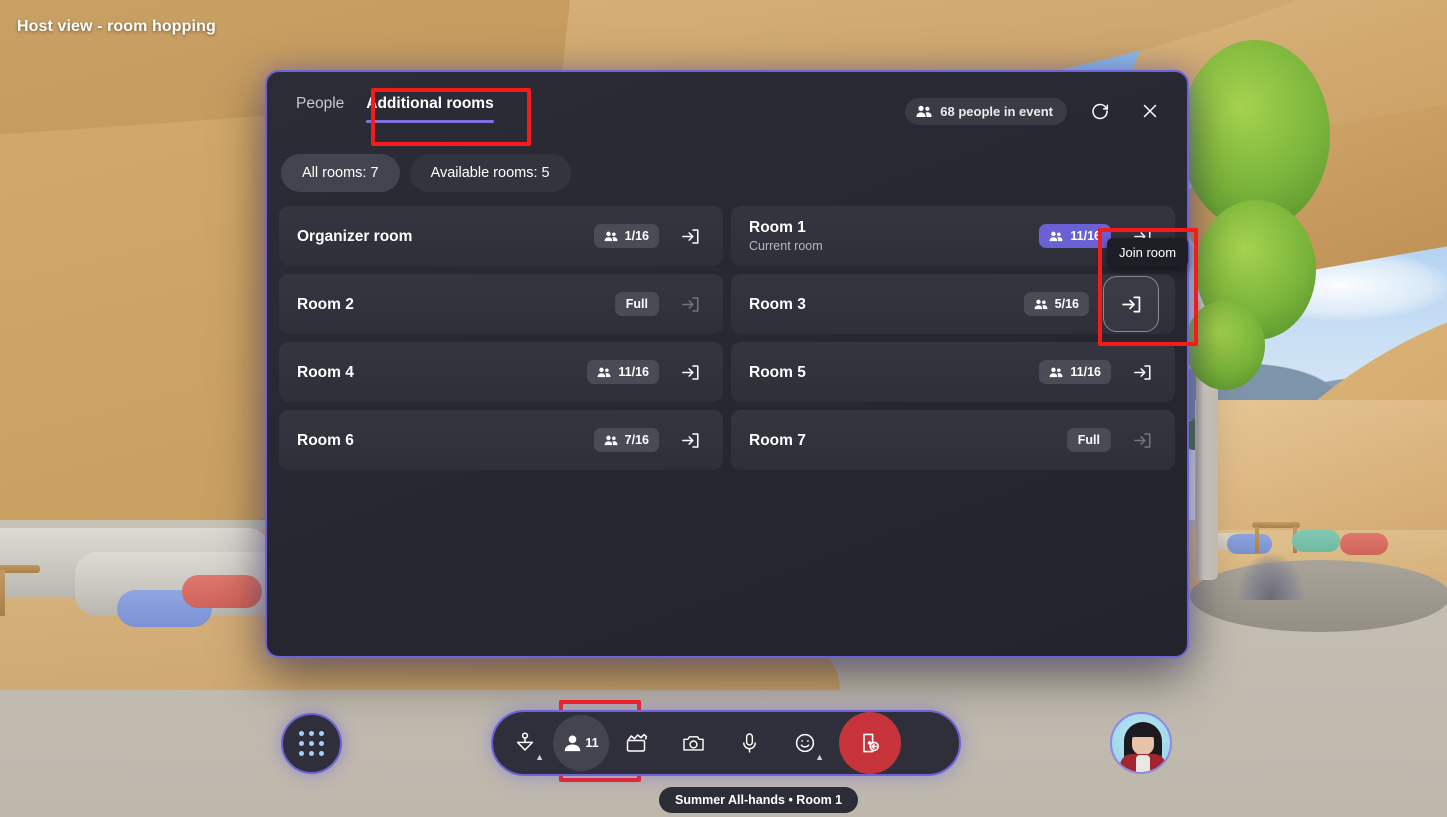 The height and width of the screenshot is (817, 1447). Describe the element at coordinates (626, 440) in the screenshot. I see `capacity-badge: 7/16` at that location.